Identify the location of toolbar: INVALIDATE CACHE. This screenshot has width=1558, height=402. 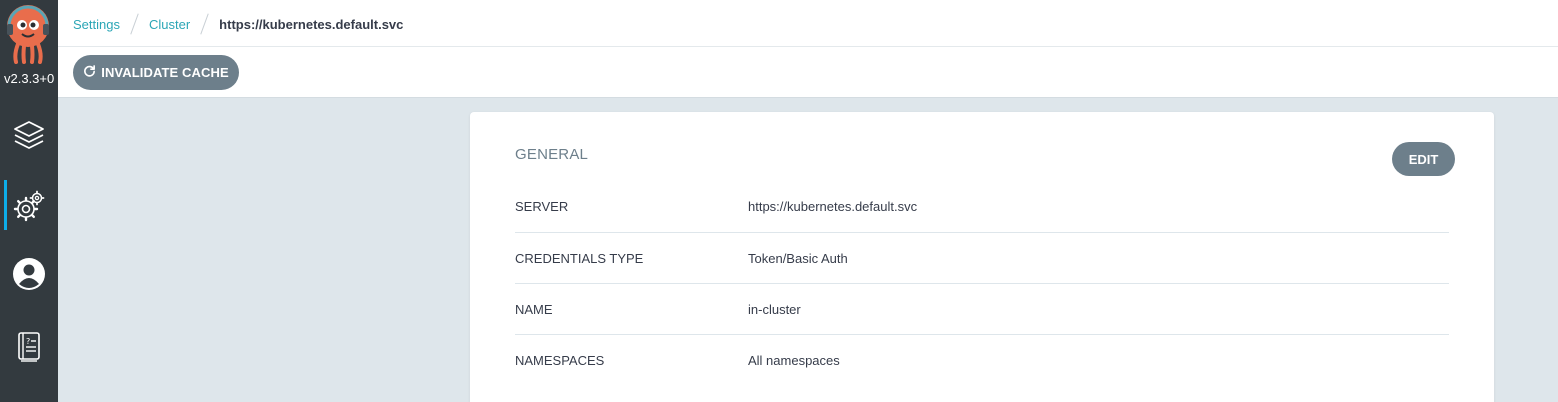
(808, 72).